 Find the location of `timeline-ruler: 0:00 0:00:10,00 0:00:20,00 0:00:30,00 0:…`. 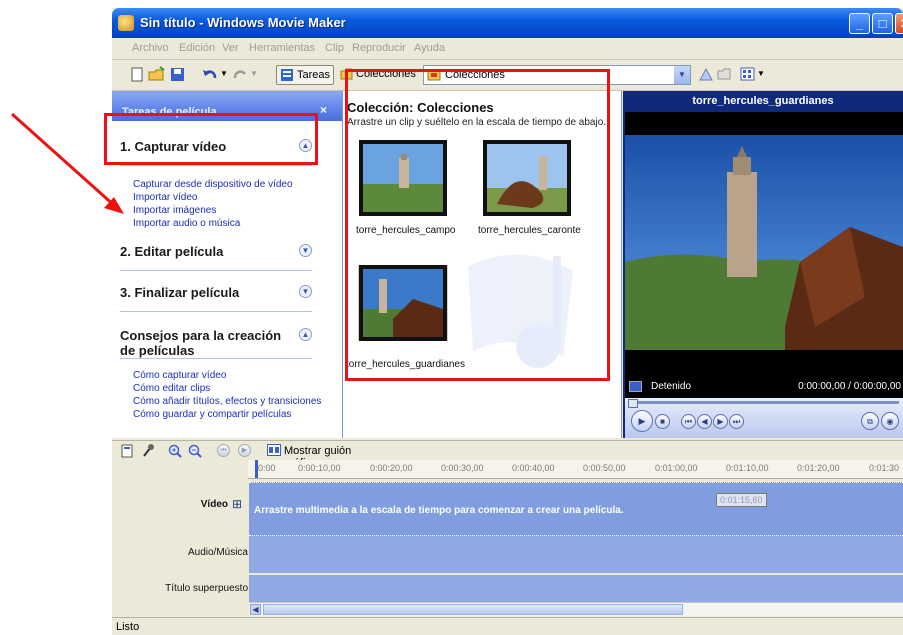

timeline-ruler: 0:00 0:00:10,00 0:00:20,00 0:00:30,00 0:… is located at coordinates (575, 469).